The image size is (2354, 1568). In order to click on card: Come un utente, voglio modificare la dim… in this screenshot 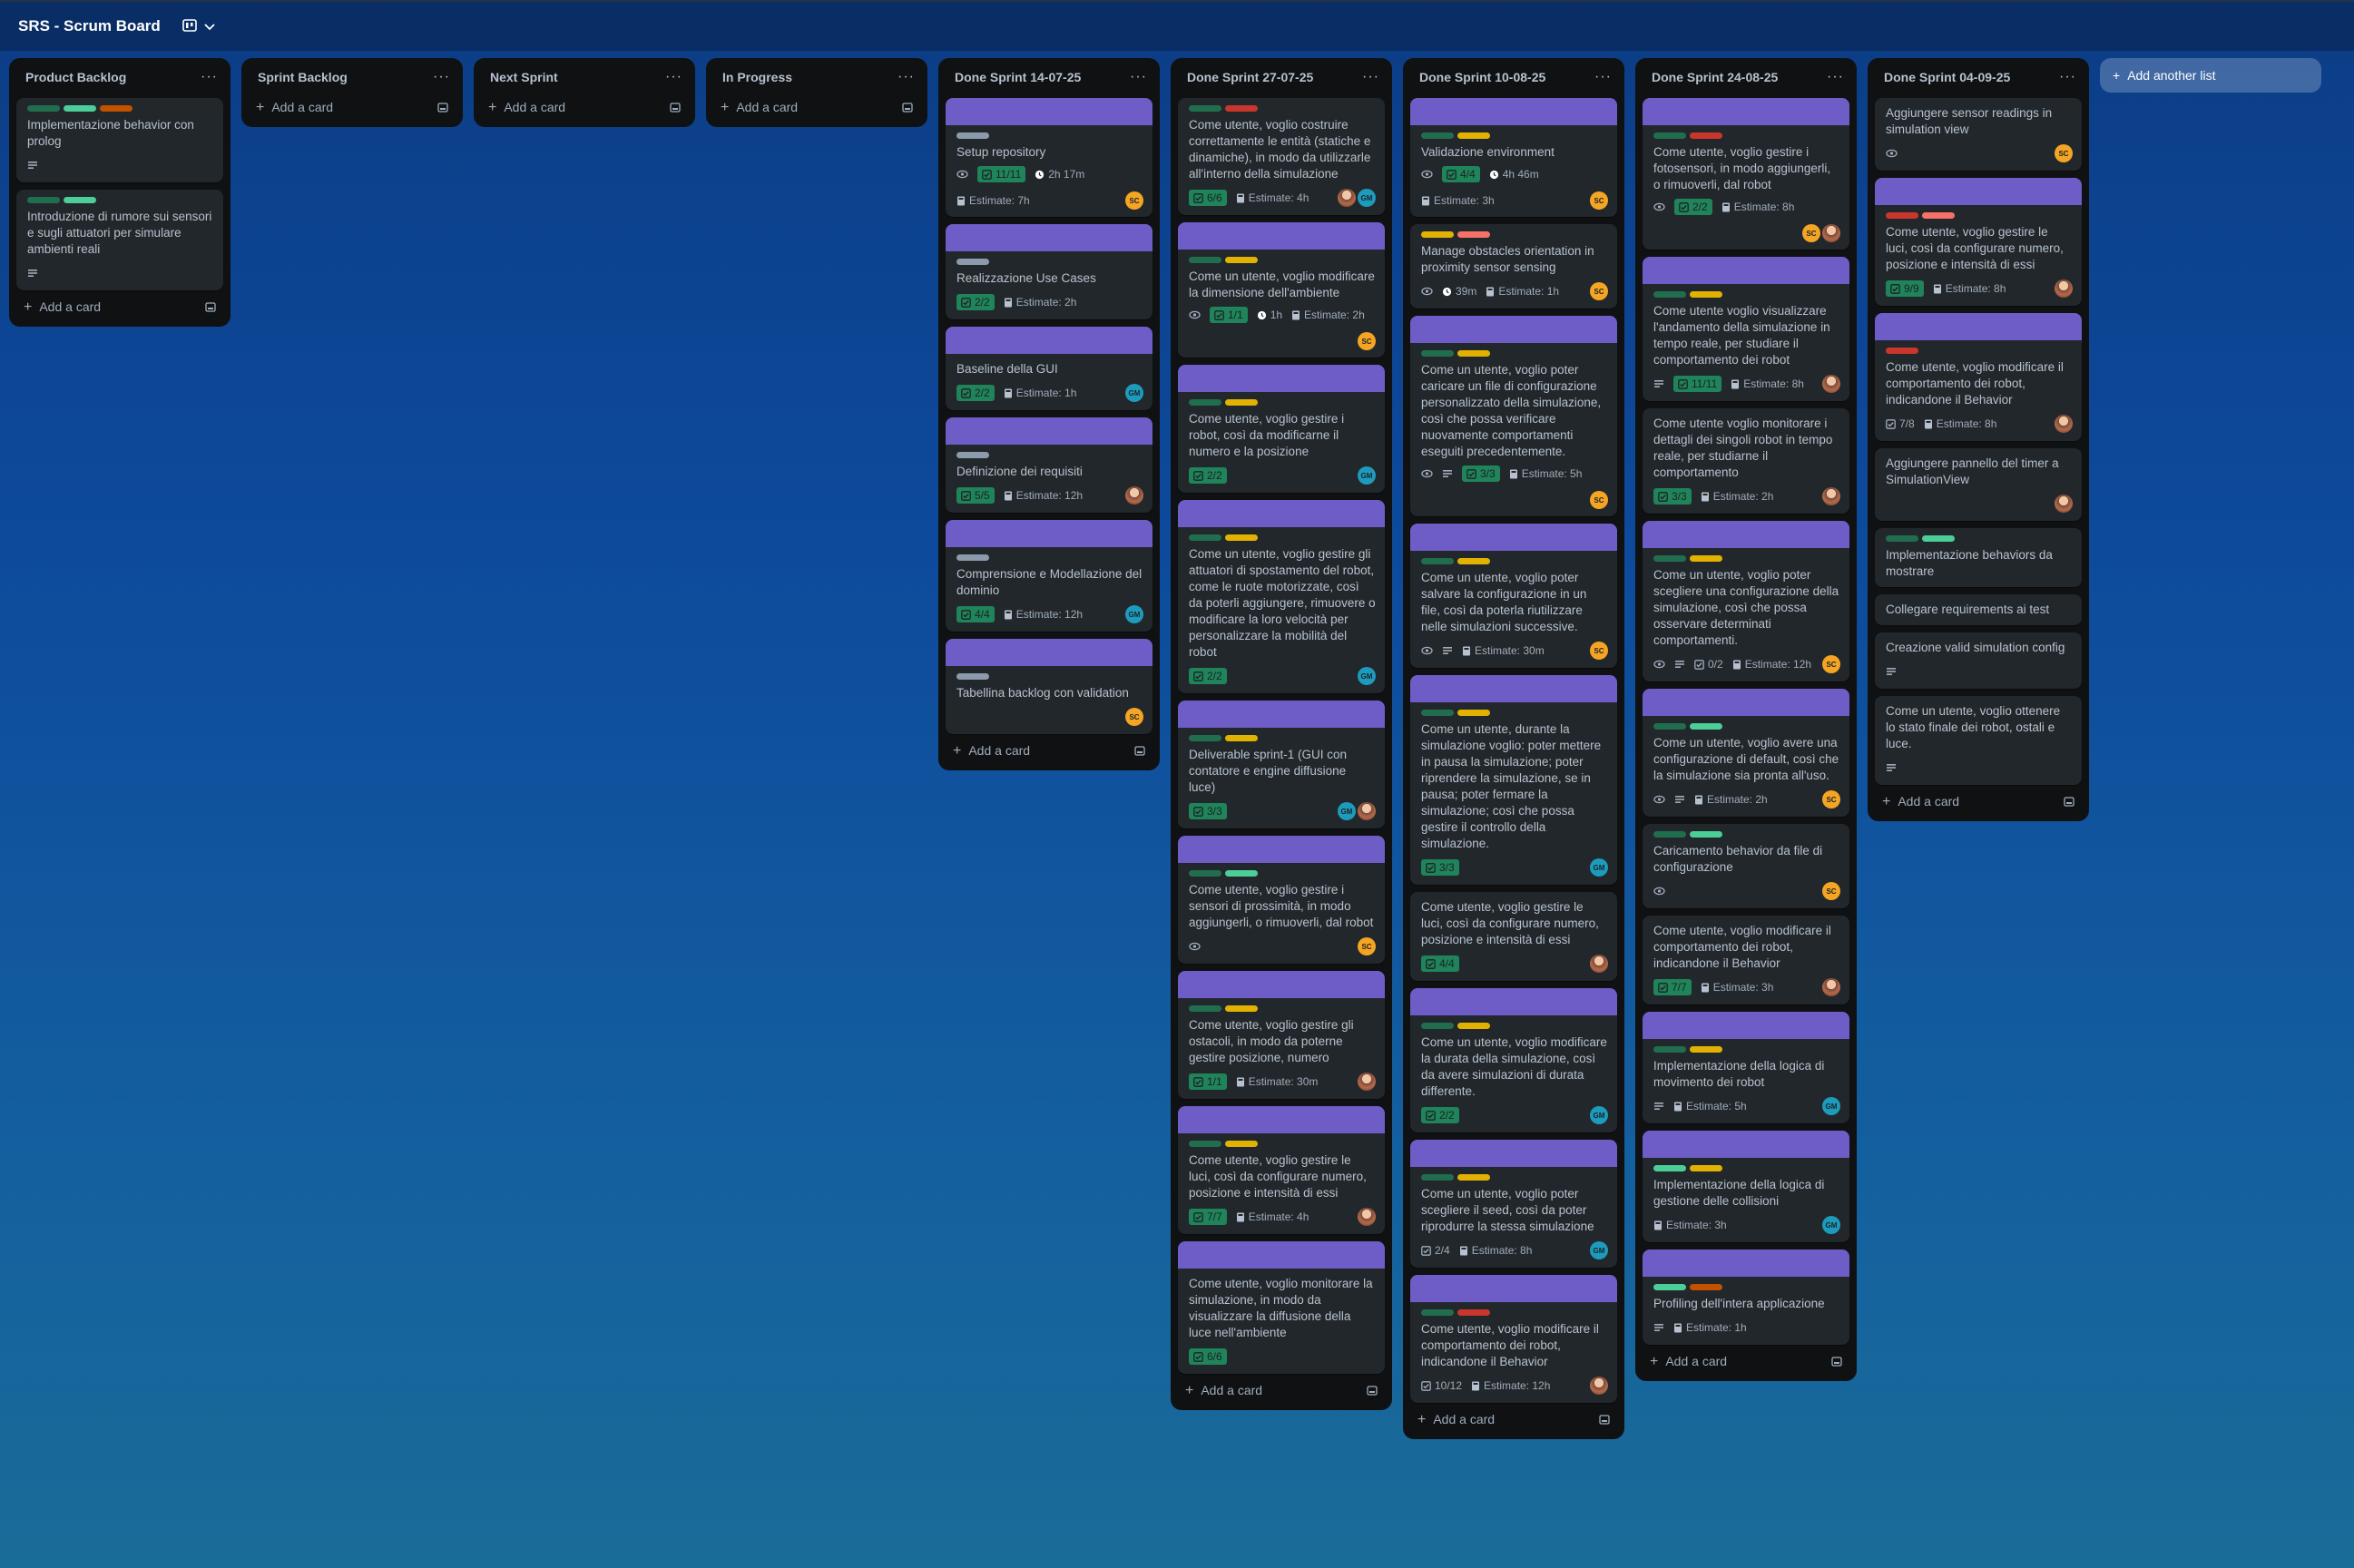, I will do `click(1281, 290)`.